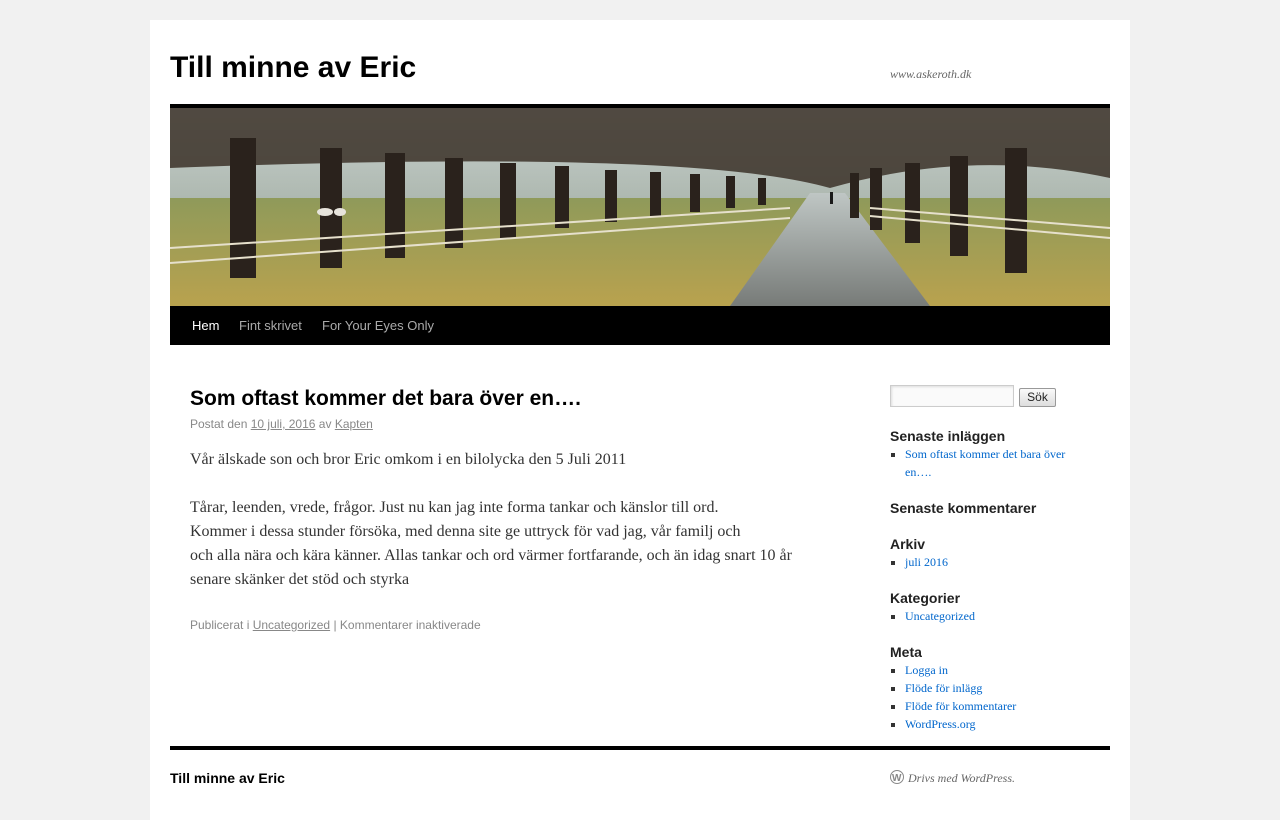 The image size is (1280, 820). Describe the element at coordinates (906, 652) in the screenshot. I see `widget-title-meta: Meta` at that location.